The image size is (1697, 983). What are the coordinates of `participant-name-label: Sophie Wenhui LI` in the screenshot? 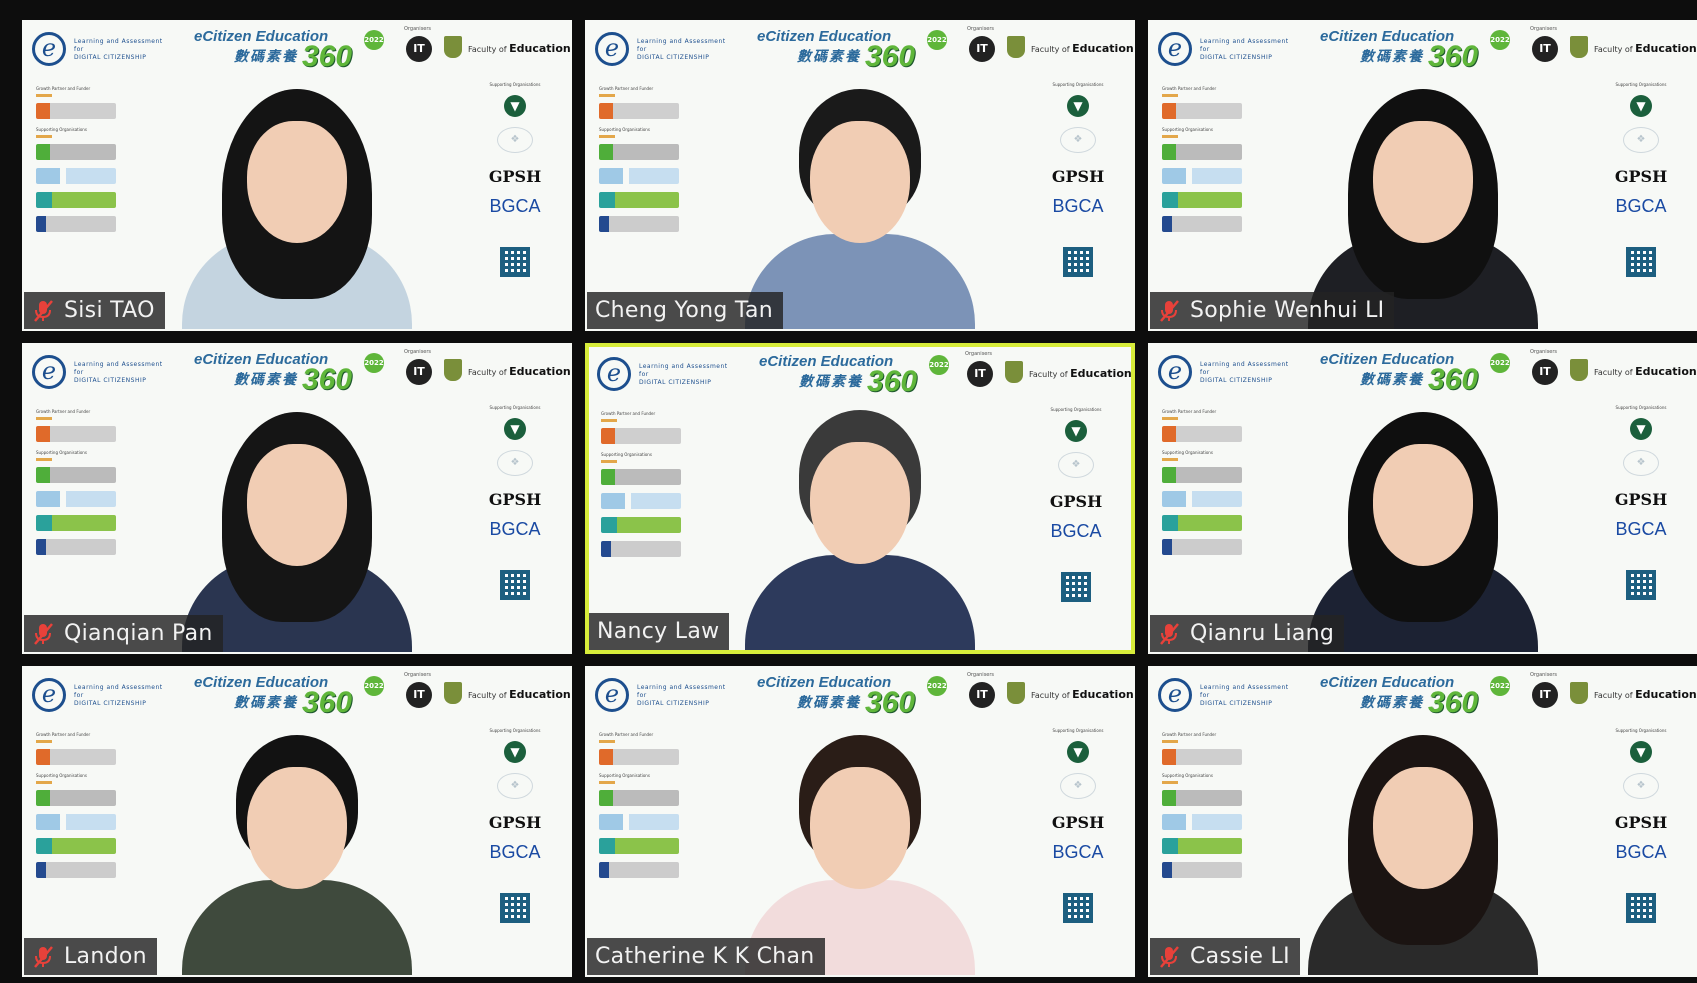 It's located at (1272, 310).